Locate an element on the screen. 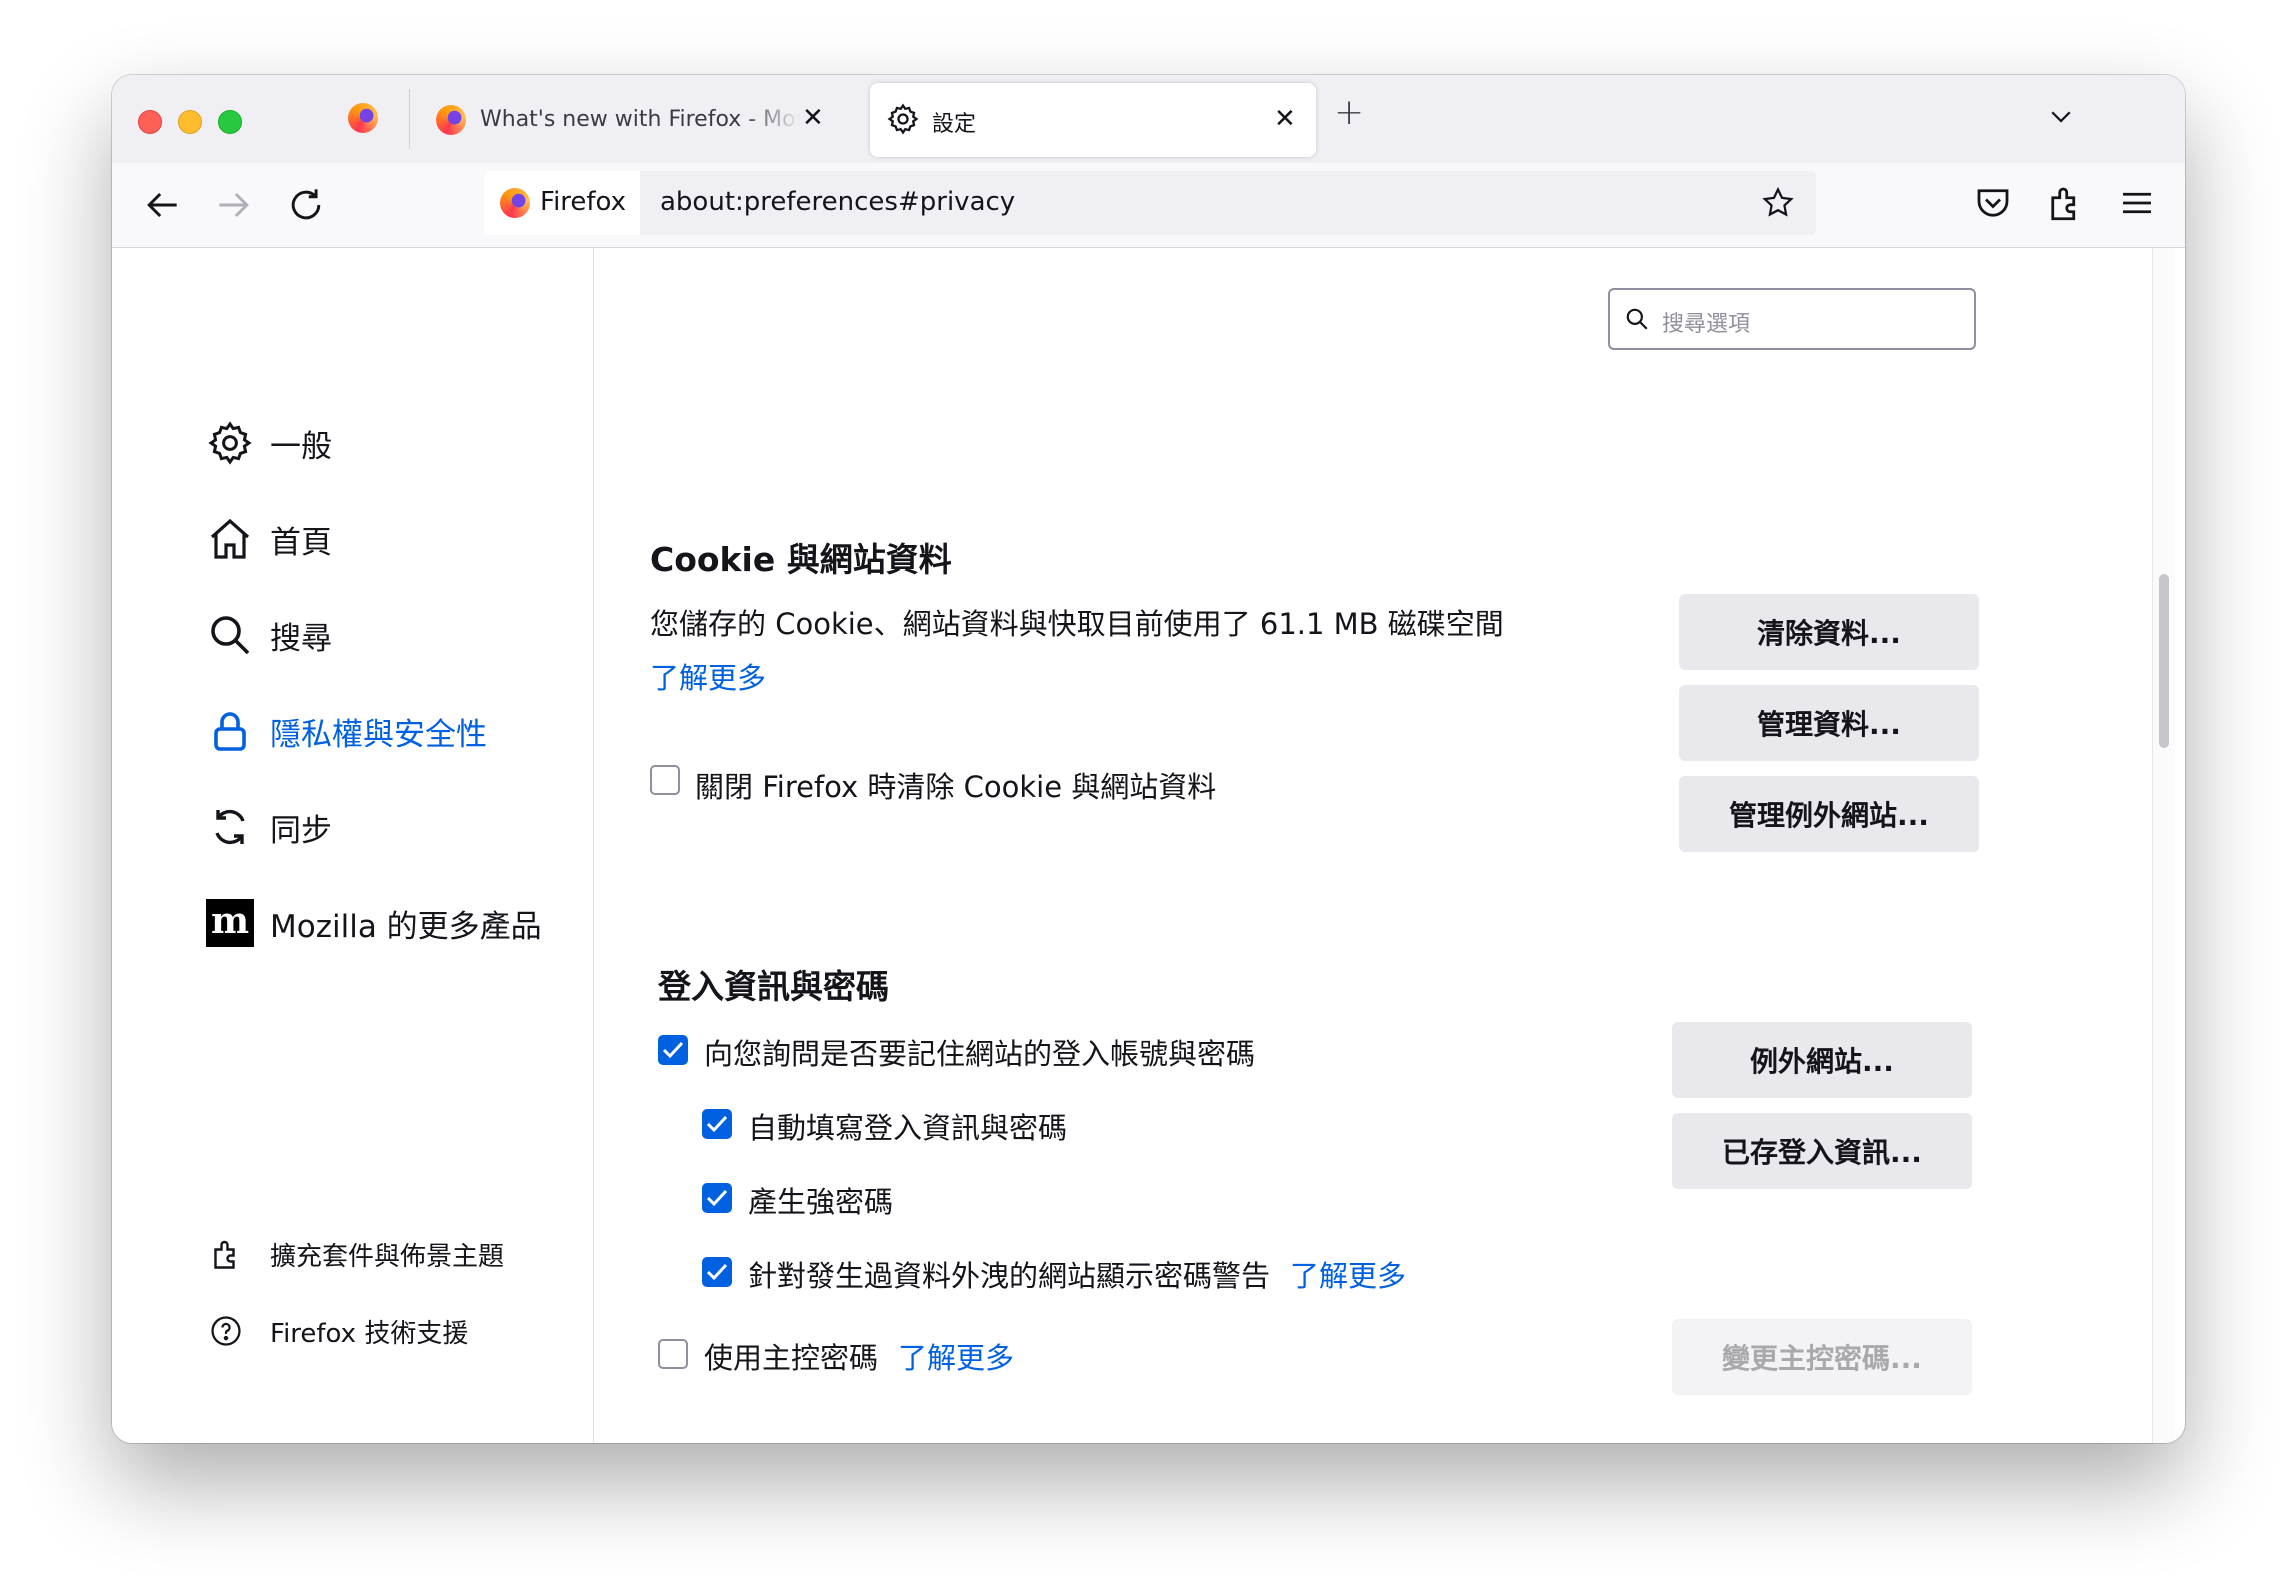 The image size is (2290, 1586). primary-password-text: 使用主控密碼 is located at coordinates (791, 1358).